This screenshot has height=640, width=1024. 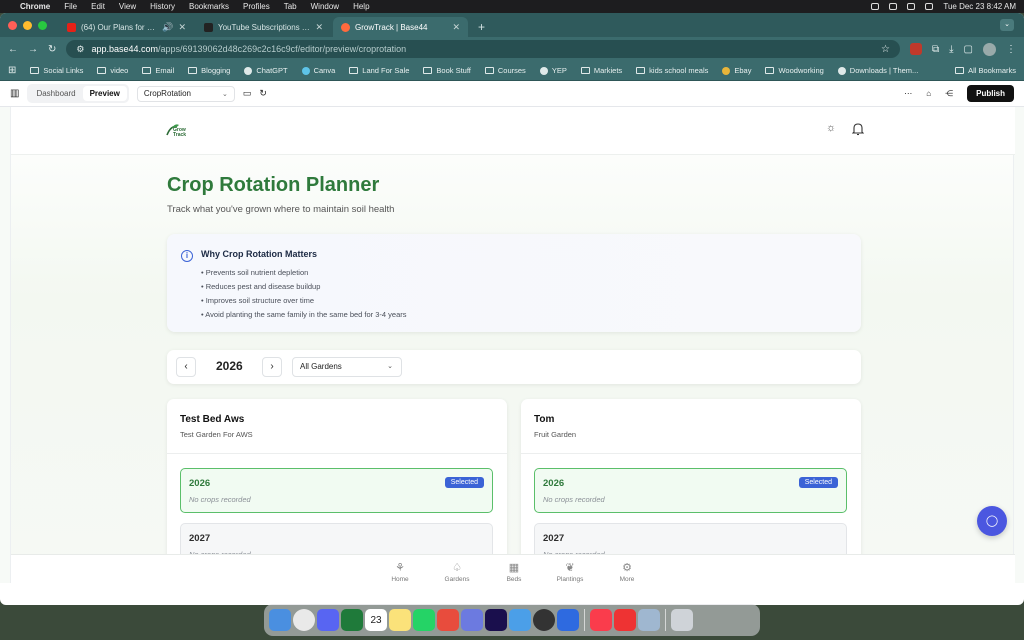 What do you see at coordinates (908, 93) in the screenshot?
I see `more-options-icon: ⋯` at bounding box center [908, 93].